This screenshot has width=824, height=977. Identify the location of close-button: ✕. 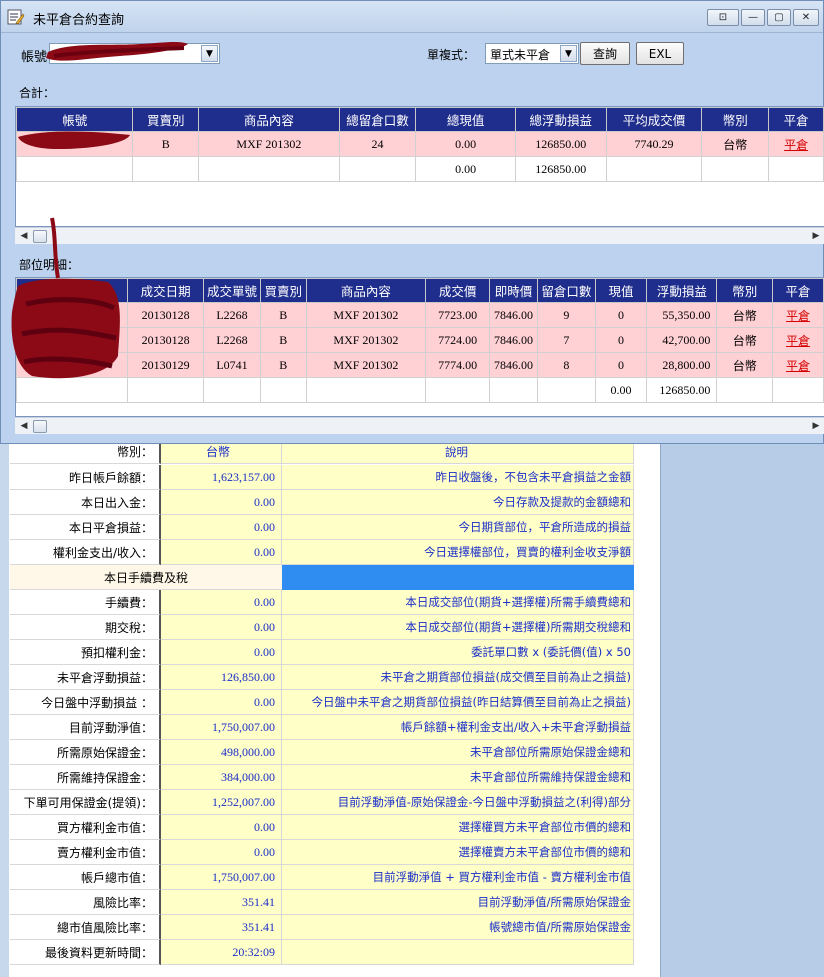
(806, 17).